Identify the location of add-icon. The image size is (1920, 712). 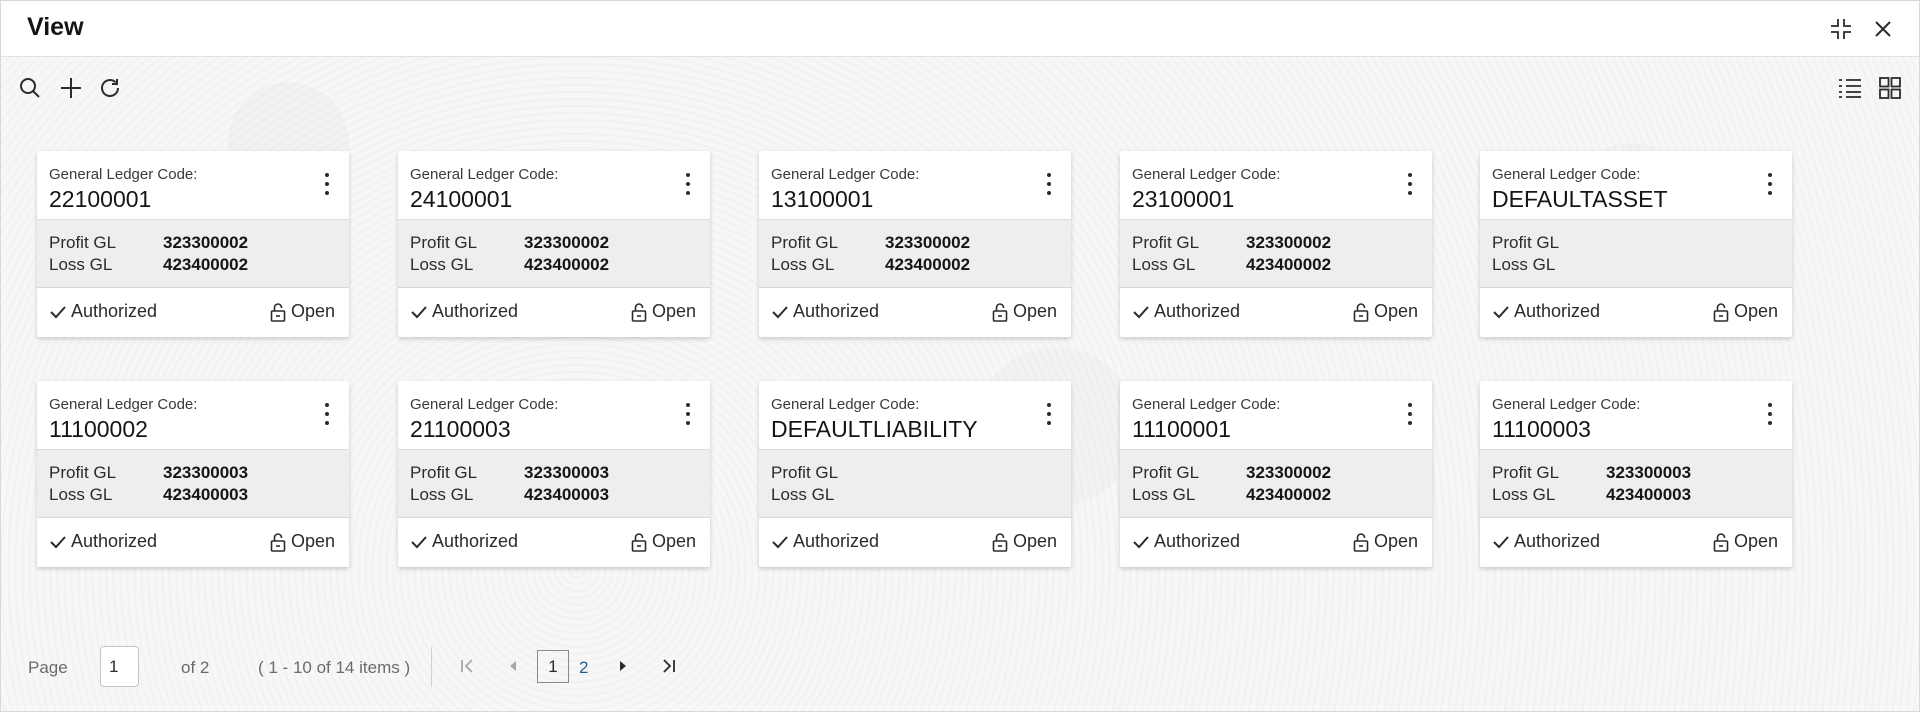
(71, 88).